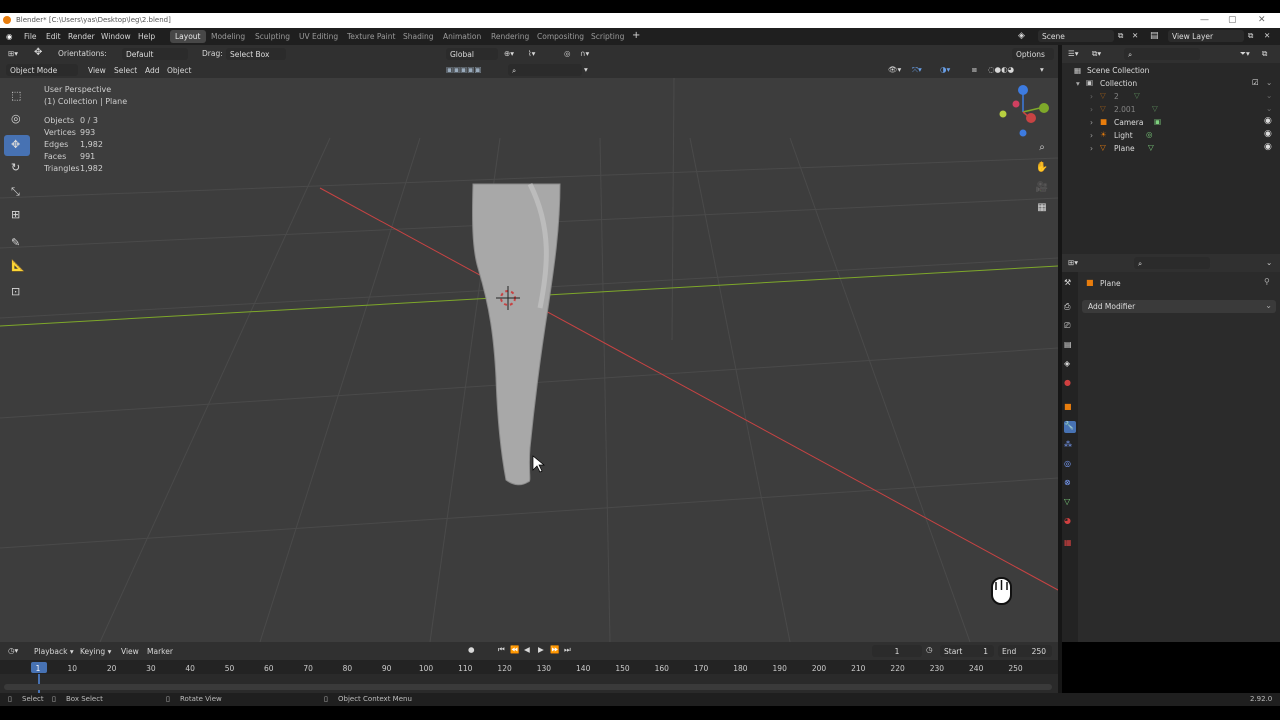 This screenshot has height=720, width=1280. Describe the element at coordinates (1042, 150) in the screenshot. I see `zoom-icon: ⌕` at that location.